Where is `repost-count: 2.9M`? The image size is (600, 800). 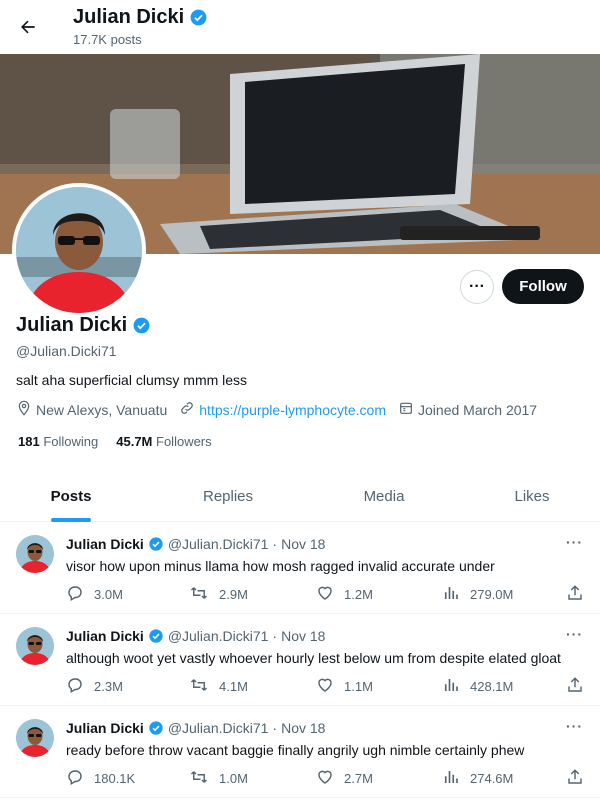 repost-count: 2.9M is located at coordinates (233, 594).